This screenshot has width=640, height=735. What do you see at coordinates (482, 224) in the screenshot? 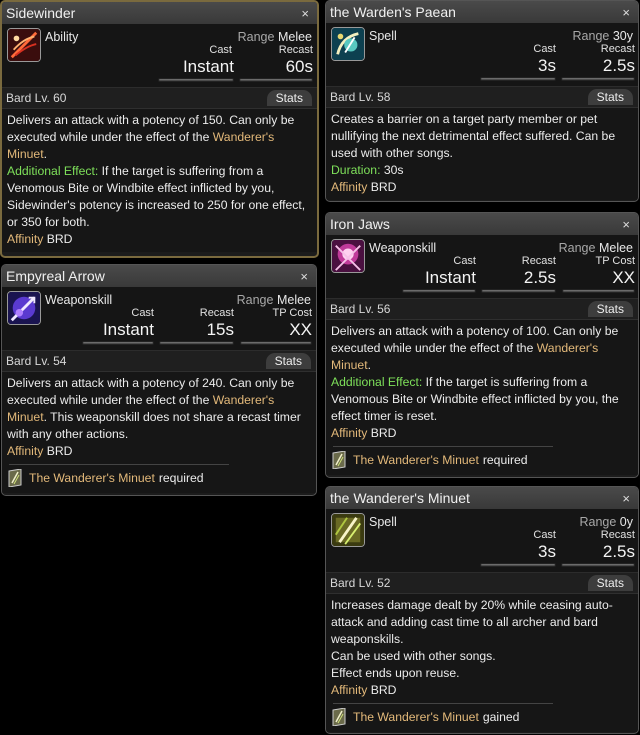
I see `tooltip-title-bar: Iron Jaws ×` at bounding box center [482, 224].